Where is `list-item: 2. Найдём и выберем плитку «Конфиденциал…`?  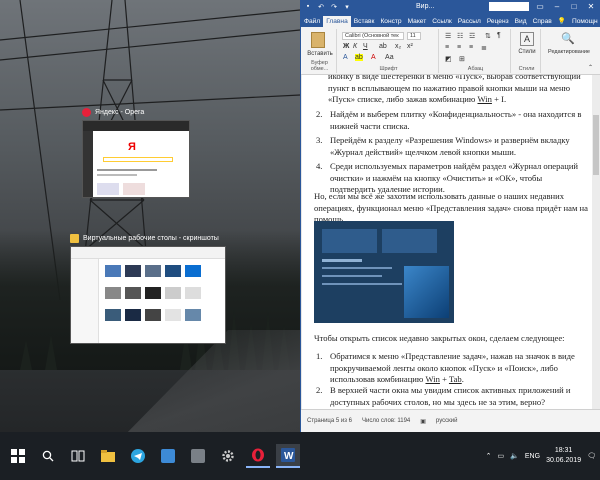
list-item: 2. Найдём и выберем плитку «Конфиденциал… is located at coordinates (449, 120).